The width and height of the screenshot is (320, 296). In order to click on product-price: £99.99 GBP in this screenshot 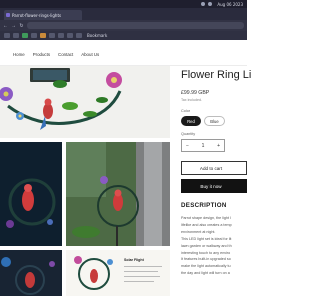, I will do `click(195, 93)`.